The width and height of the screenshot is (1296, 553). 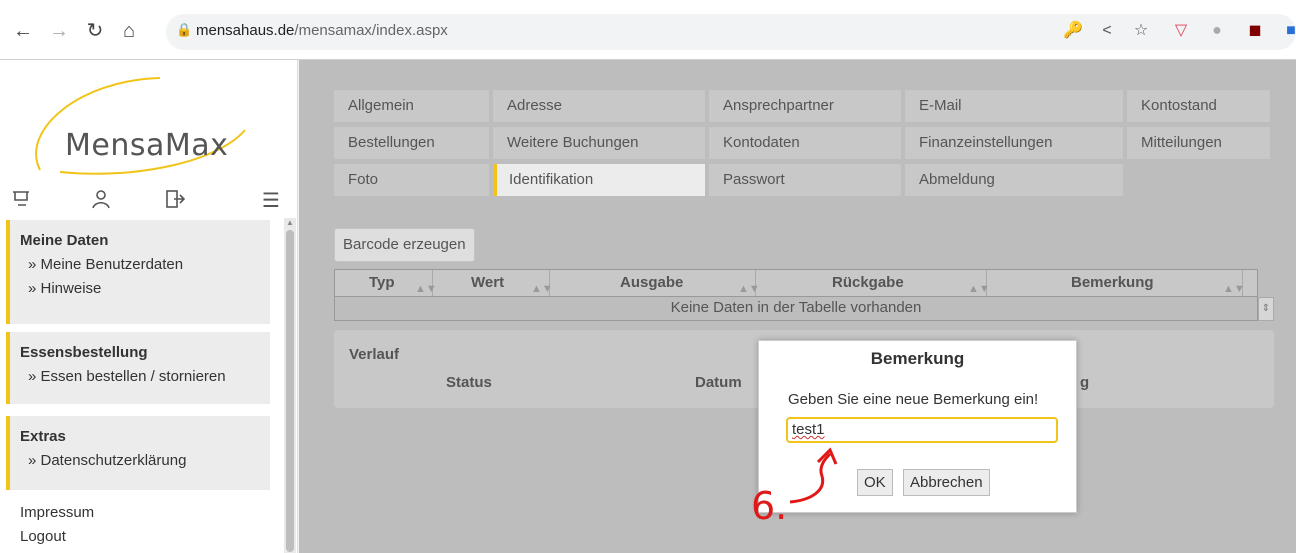 What do you see at coordinates (805, 143) in the screenshot?
I see `tab-kontodaten: Kontodaten` at bounding box center [805, 143].